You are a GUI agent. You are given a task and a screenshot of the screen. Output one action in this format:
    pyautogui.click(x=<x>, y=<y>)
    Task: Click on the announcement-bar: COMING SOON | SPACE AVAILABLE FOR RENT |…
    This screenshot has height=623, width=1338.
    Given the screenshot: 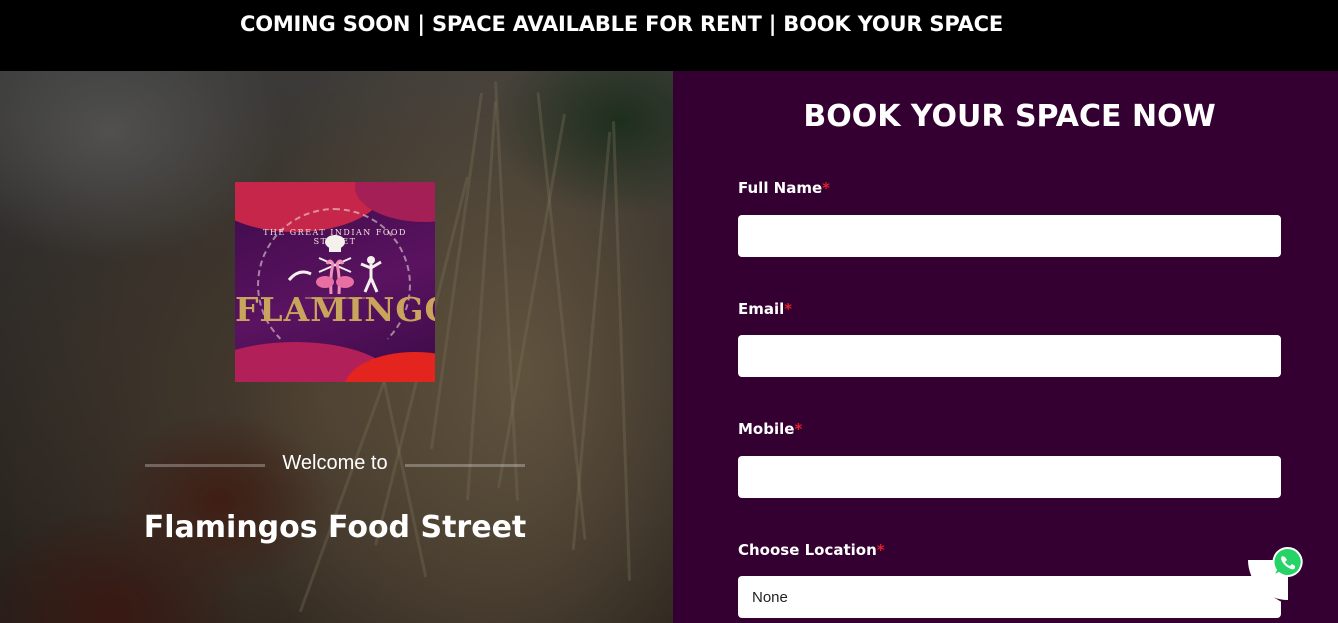 What is the action you would take?
    pyautogui.click(x=669, y=35)
    